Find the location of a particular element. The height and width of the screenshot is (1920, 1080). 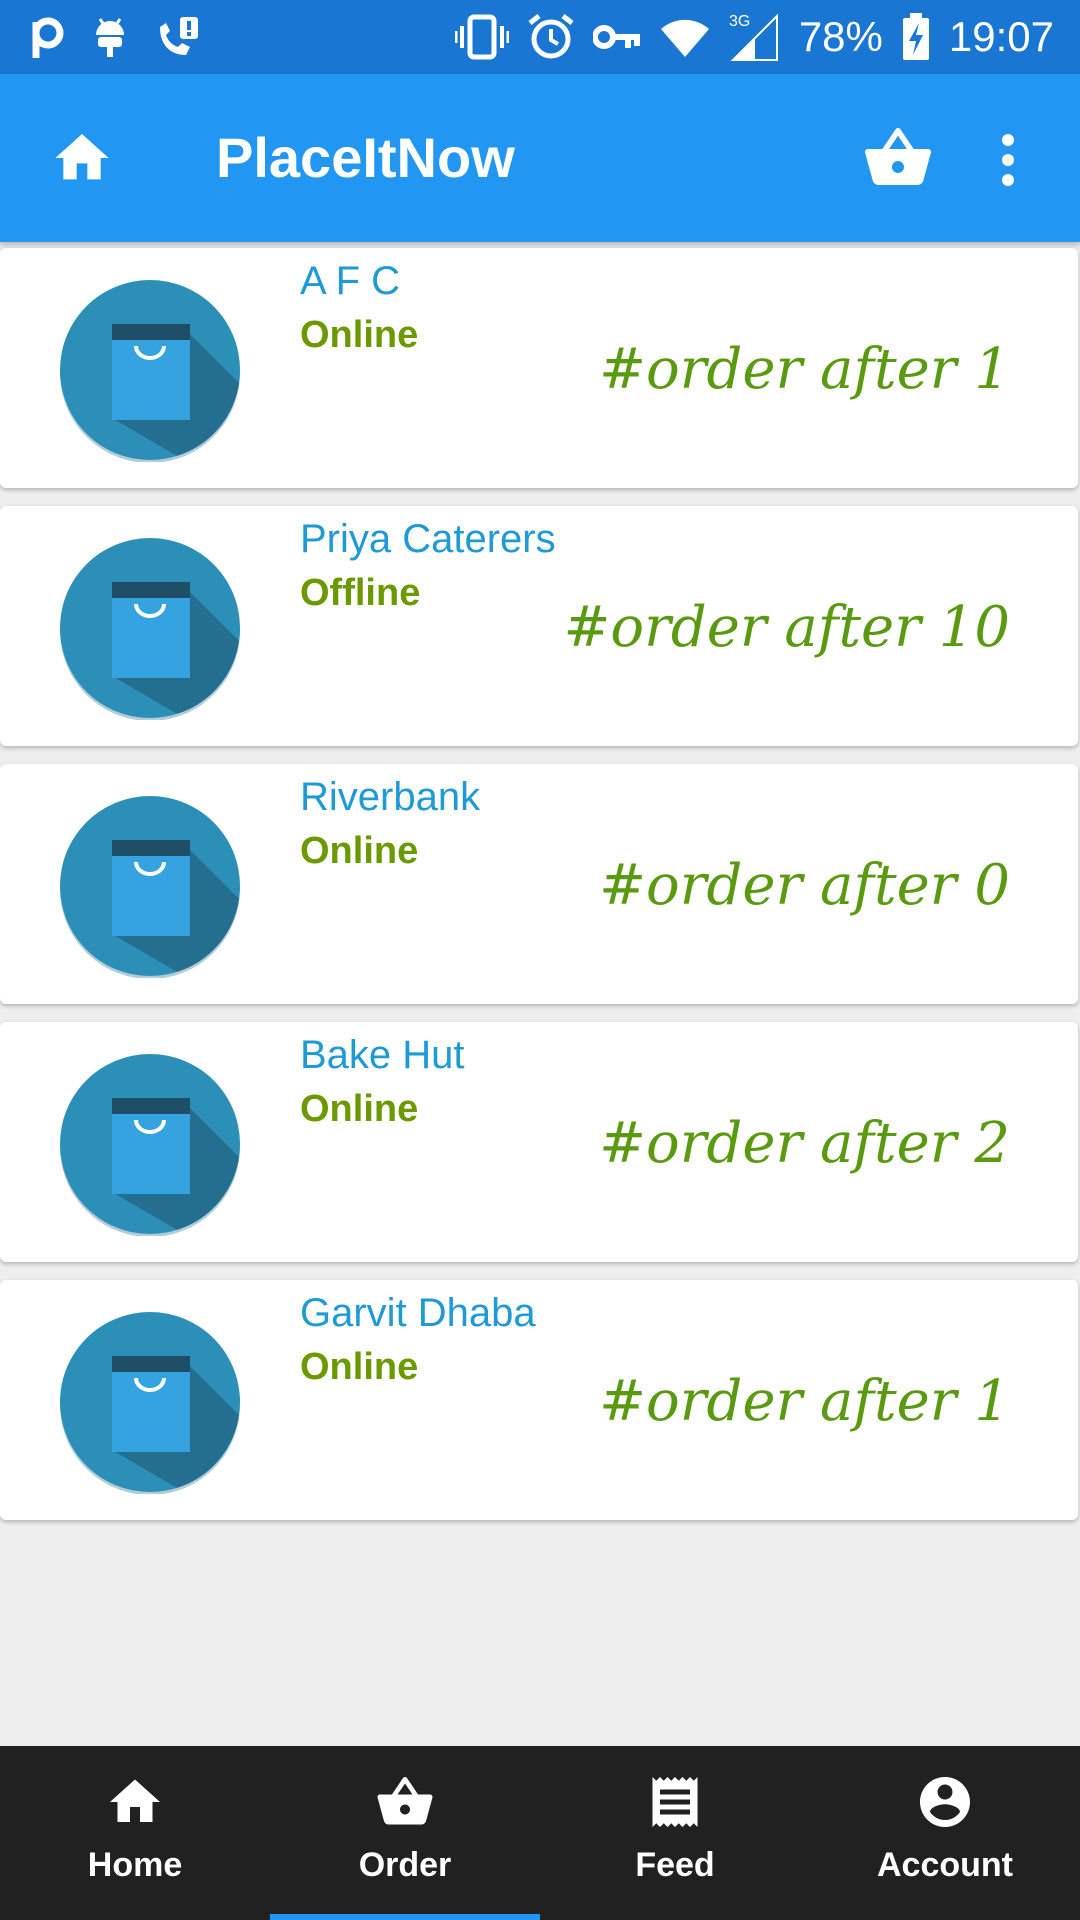

nav-label: Order is located at coordinates (405, 1865).